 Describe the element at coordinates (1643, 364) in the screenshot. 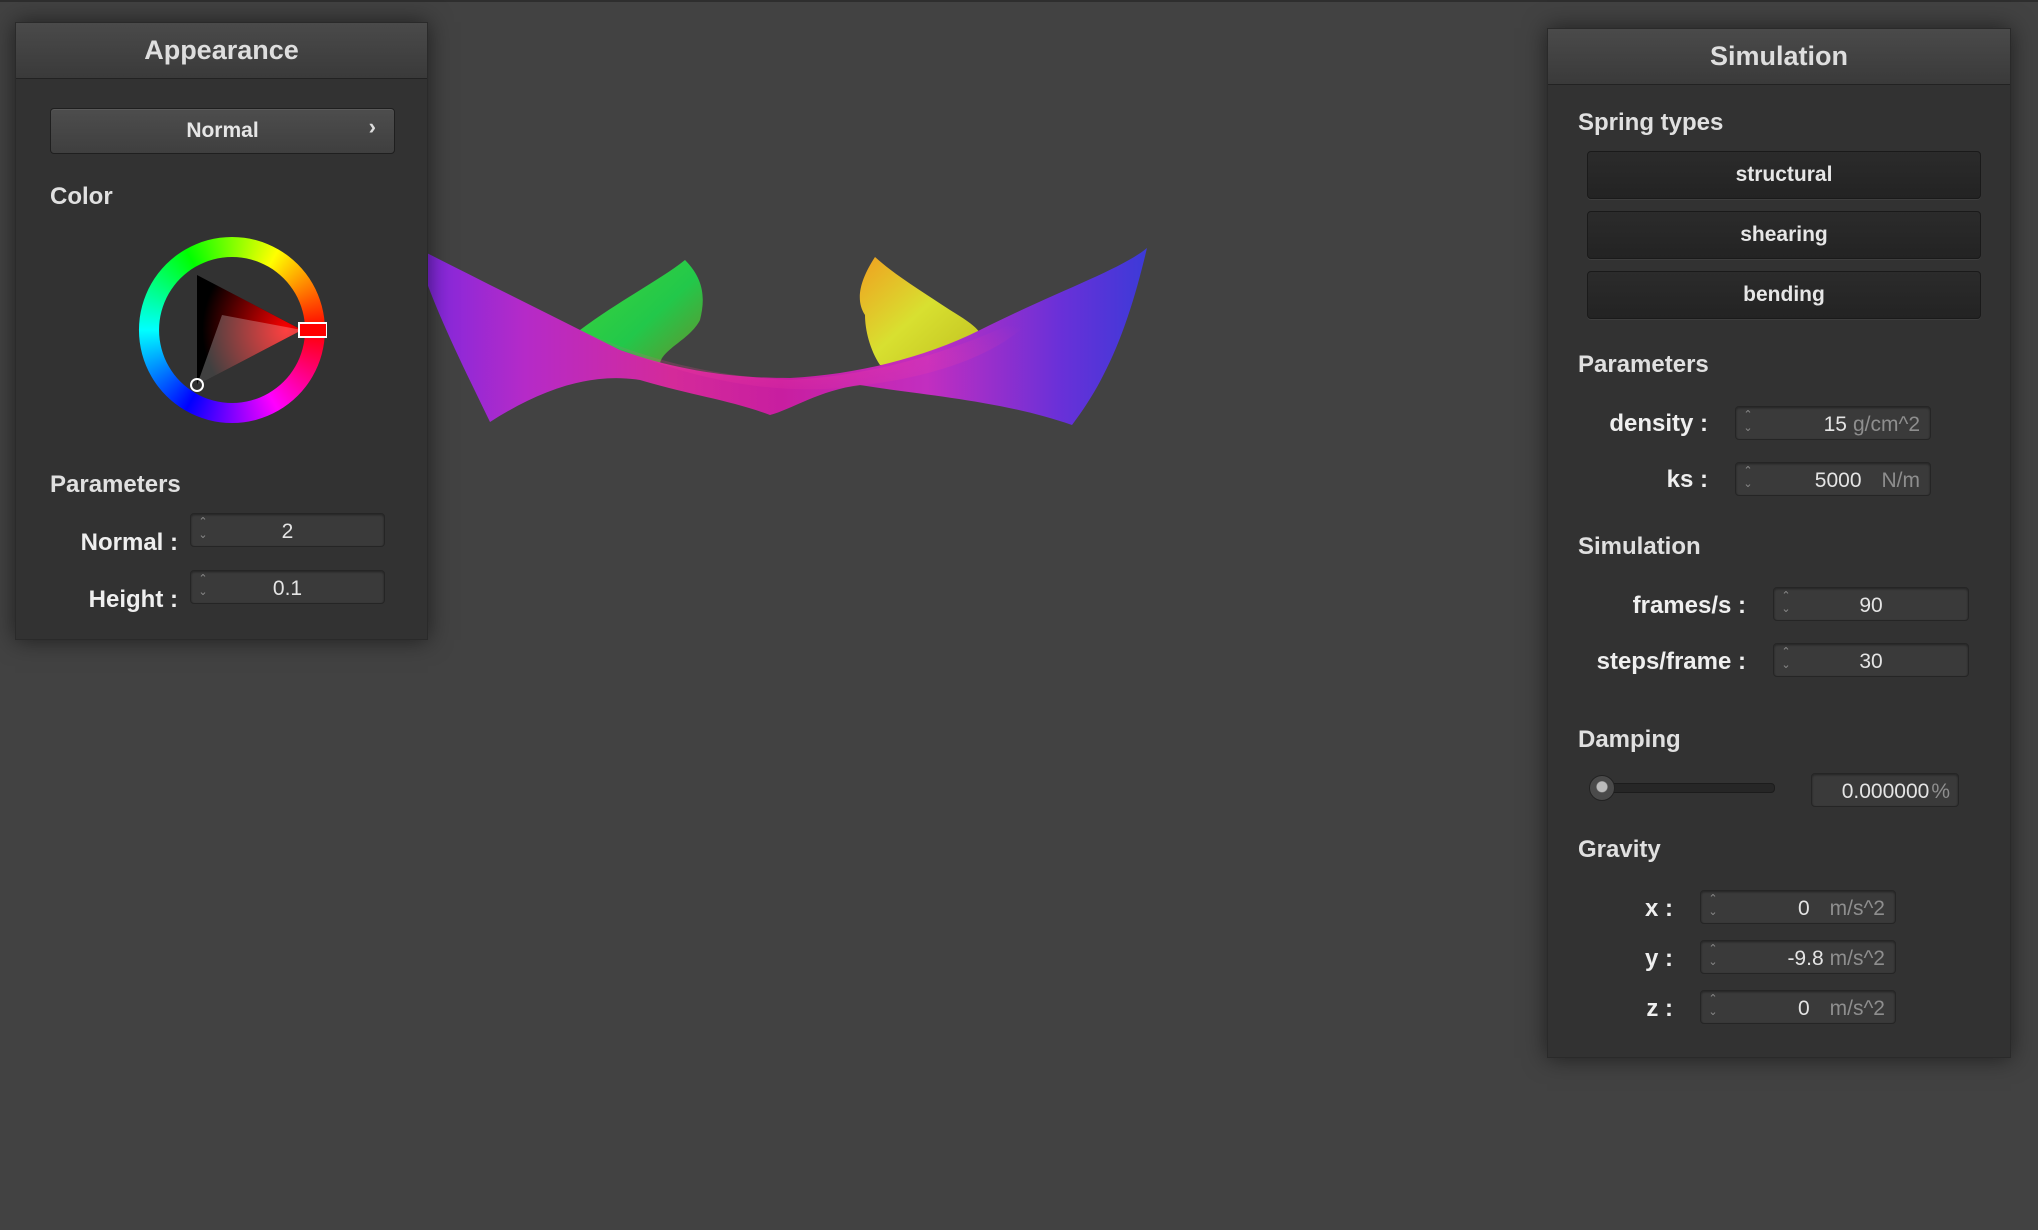

I see `sim-parameters-label: Parameters` at that location.